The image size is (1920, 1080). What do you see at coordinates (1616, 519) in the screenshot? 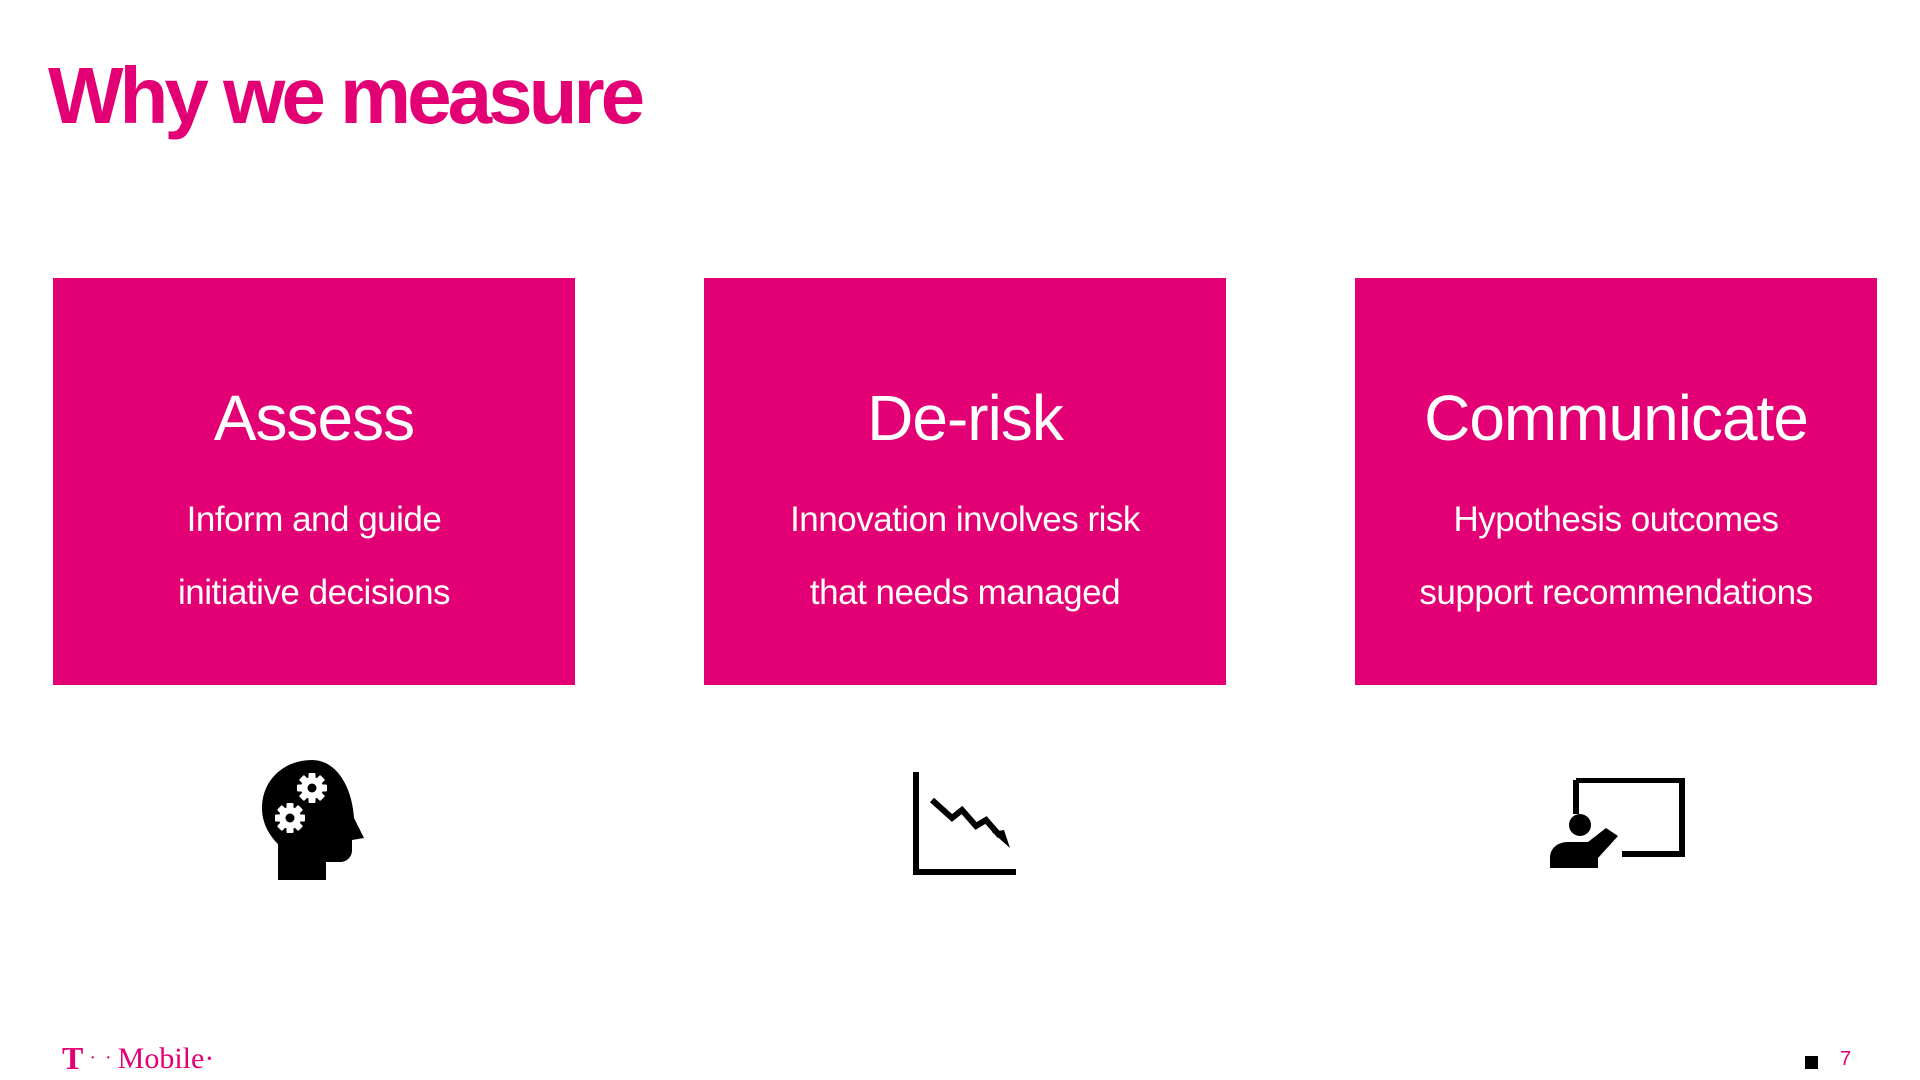
I see `card-text-line: Hypothesis outcomes` at bounding box center [1616, 519].